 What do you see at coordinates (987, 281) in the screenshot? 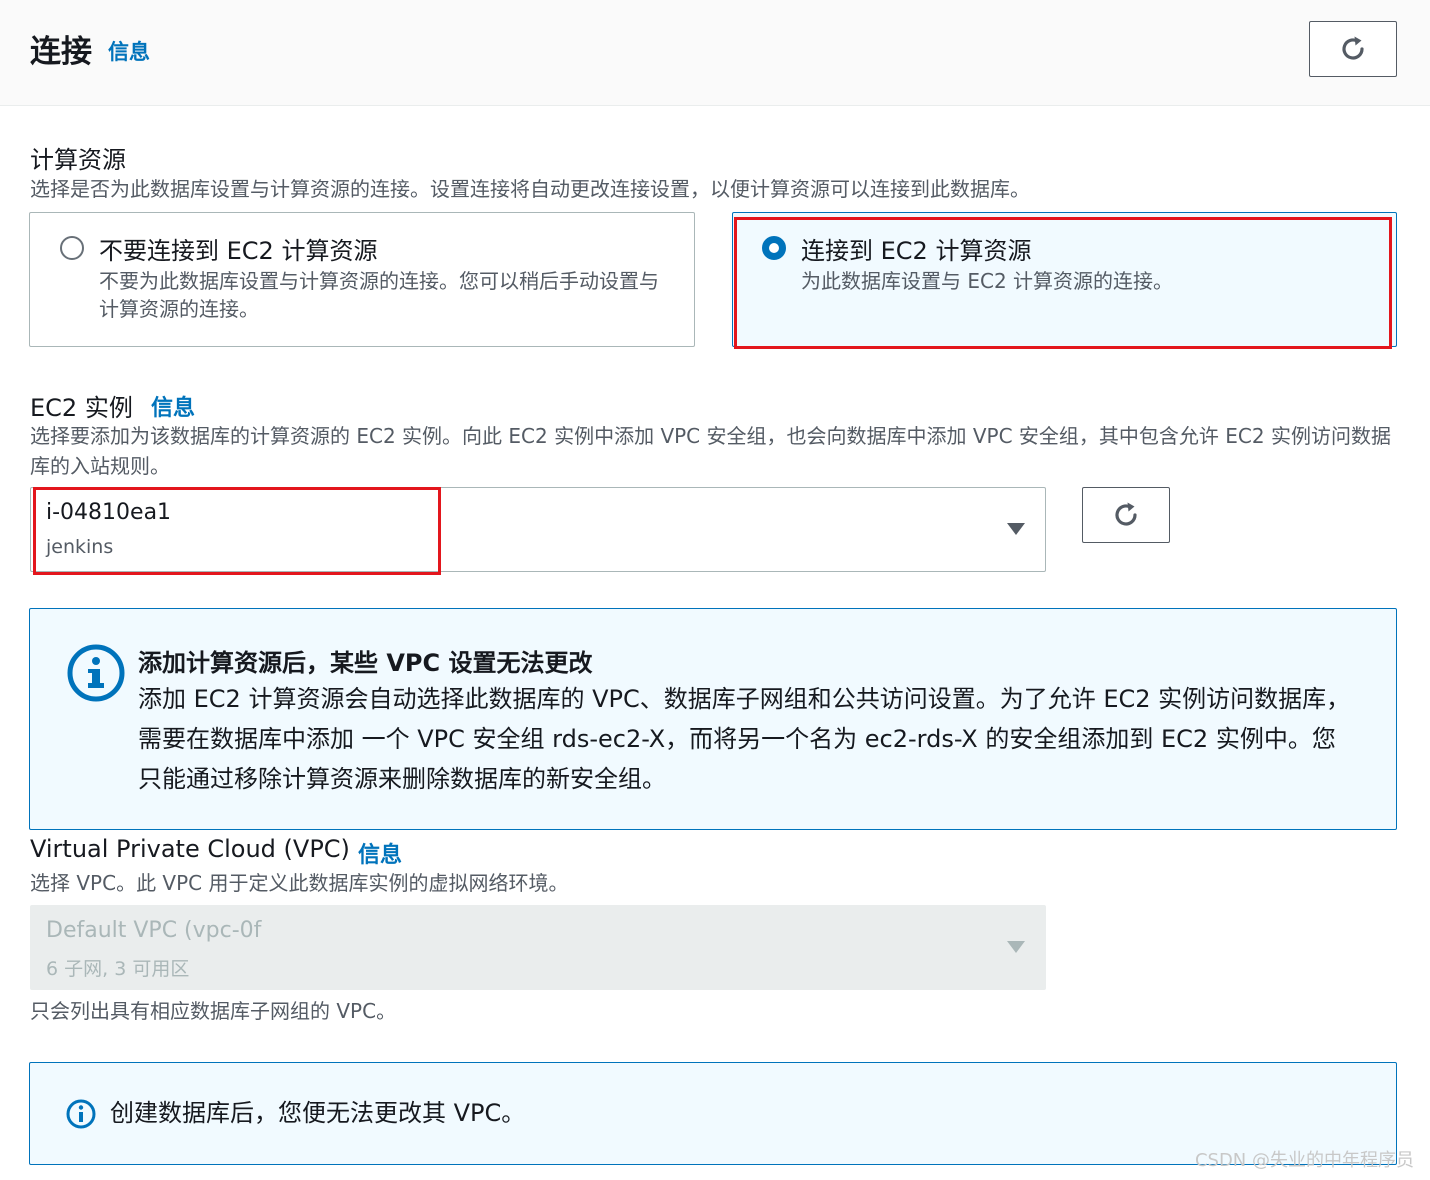
I see `tile-connect-ec2-description: 为此数据库设置与 EC2 计算资源的连接。` at bounding box center [987, 281].